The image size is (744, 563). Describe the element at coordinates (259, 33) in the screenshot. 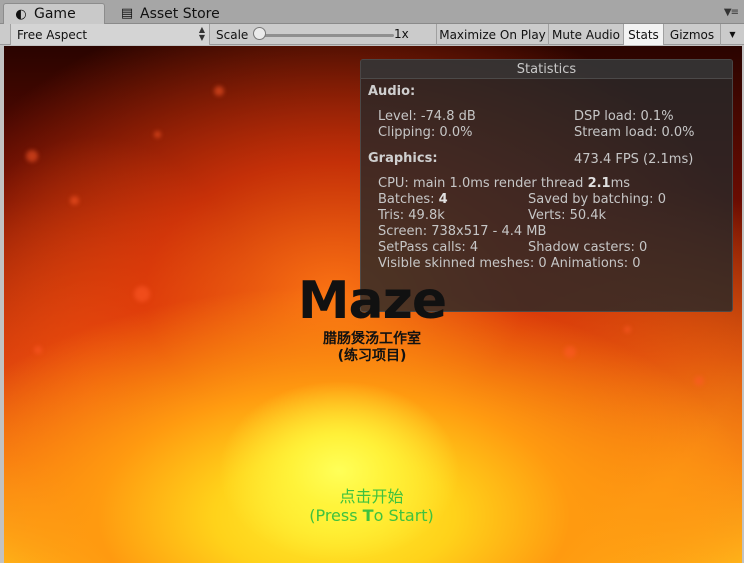

I see `scale-slider-thumb` at that location.